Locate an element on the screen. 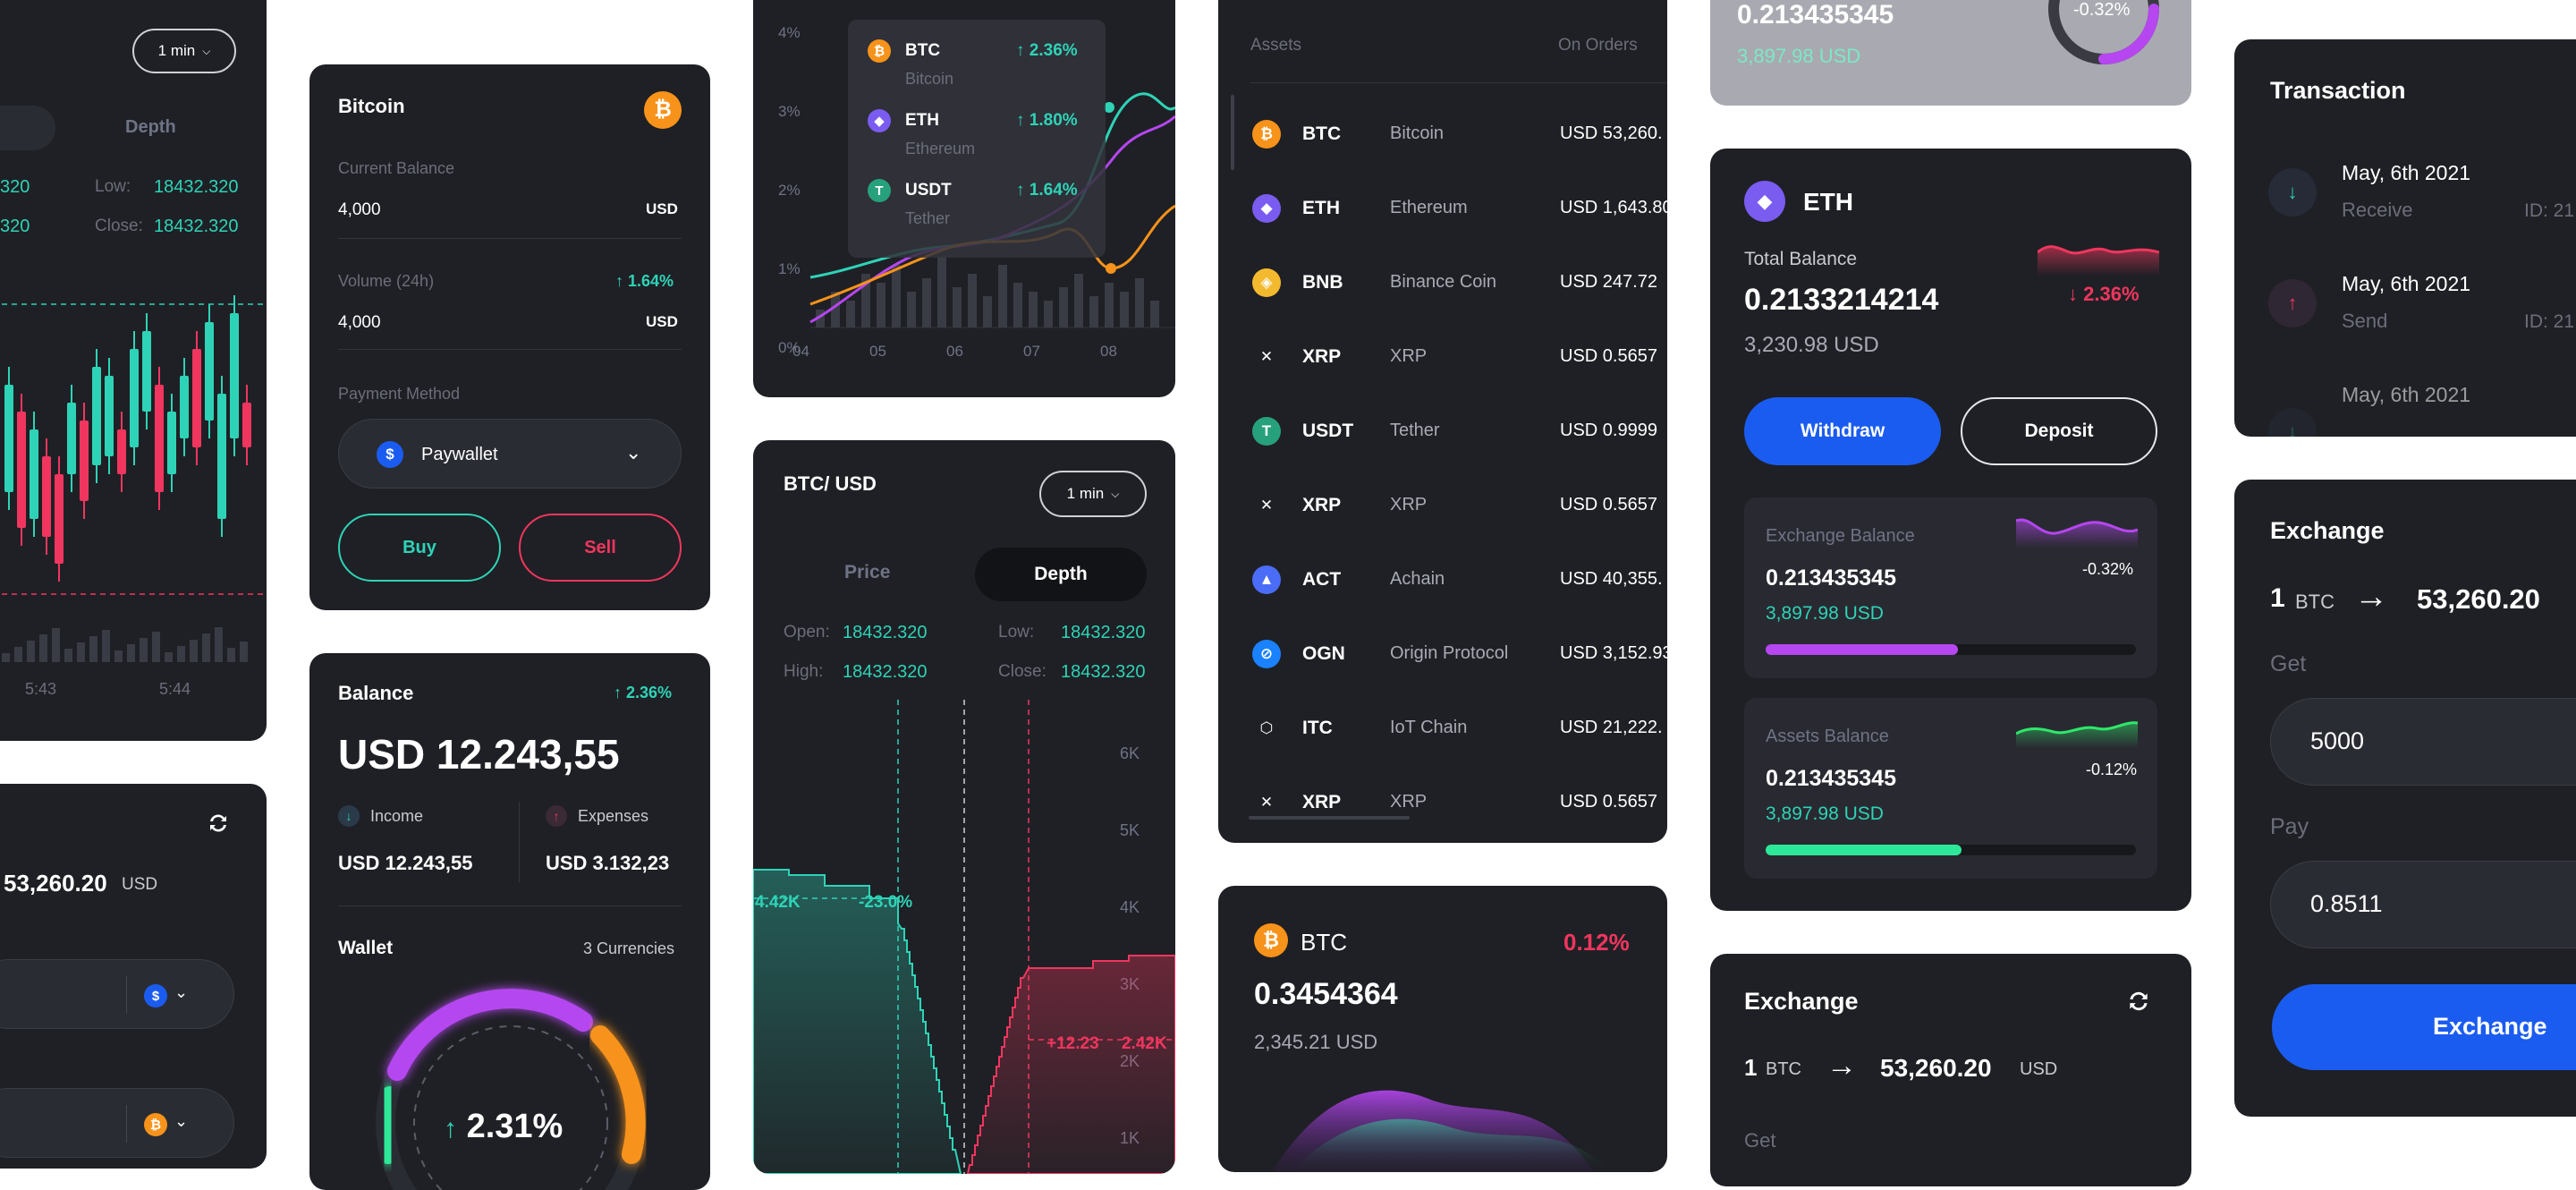 This screenshot has height=1190, width=2576. pay-input: 0.8511 is located at coordinates (2423, 905).